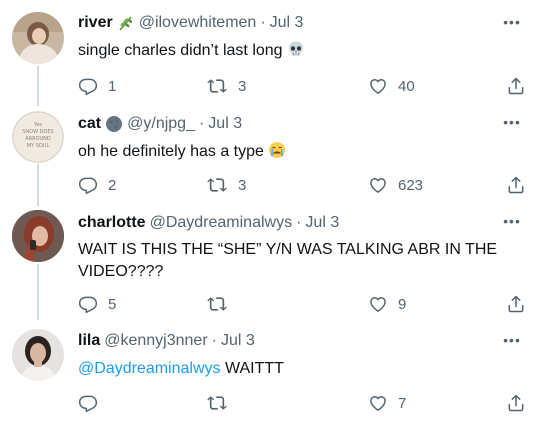 Image resolution: width=540 pixels, height=425 pixels. Describe the element at coordinates (126, 23) in the screenshot. I see `herb-emoji-icon` at that location.